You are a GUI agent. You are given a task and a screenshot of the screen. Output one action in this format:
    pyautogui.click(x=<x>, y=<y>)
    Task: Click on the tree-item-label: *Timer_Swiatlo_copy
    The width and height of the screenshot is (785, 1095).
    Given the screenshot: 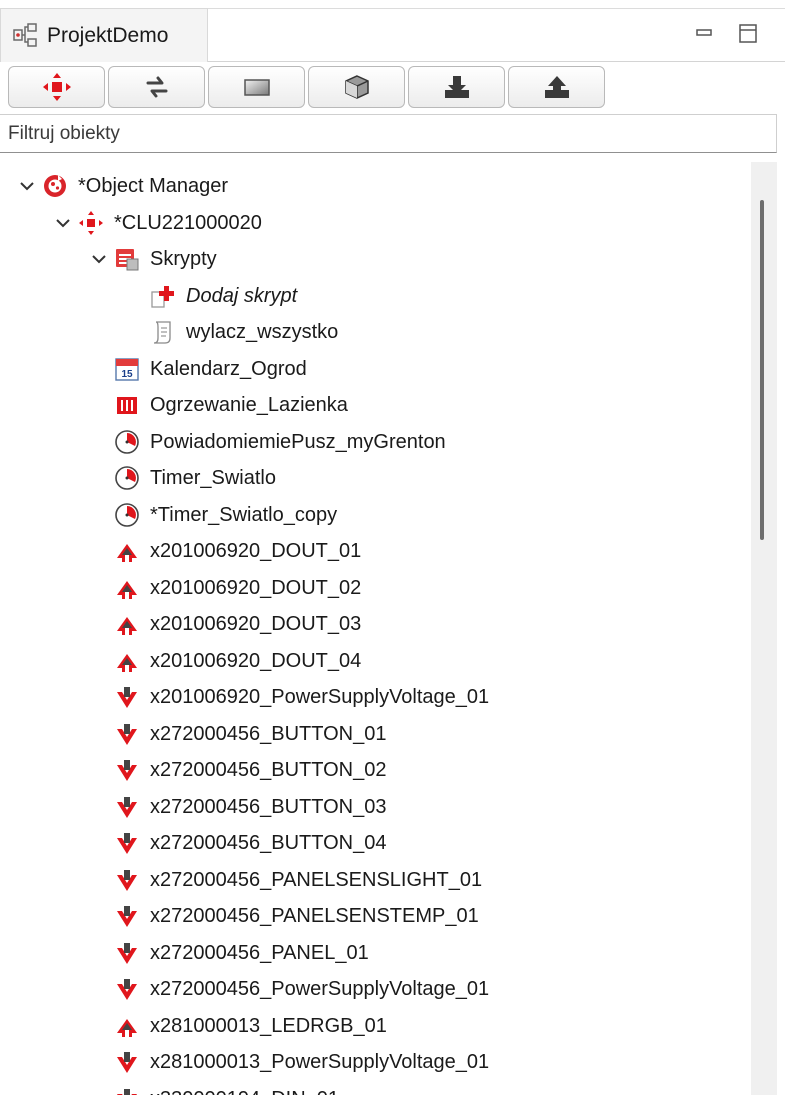 What is the action you would take?
    pyautogui.click(x=244, y=514)
    